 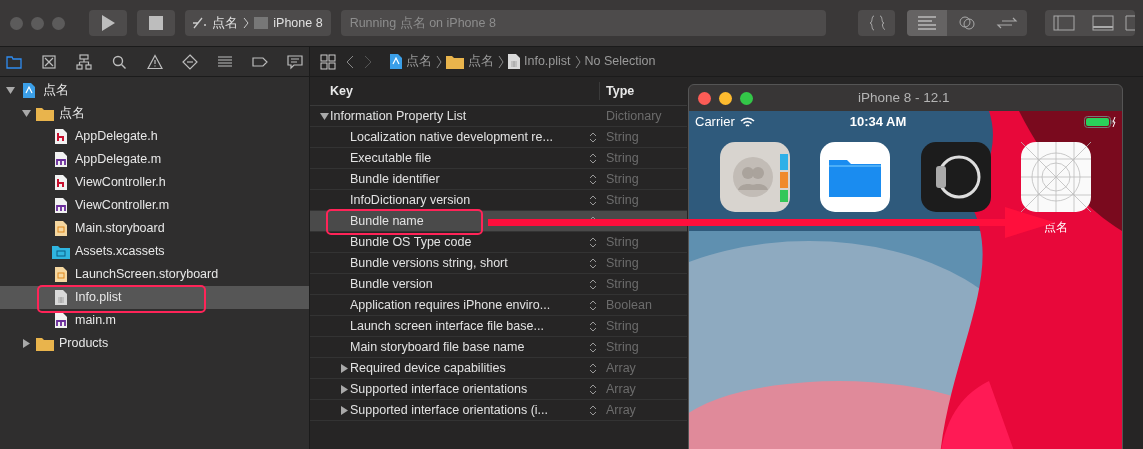 I want to click on plist-row: Main storyboard file base name String, so click(x=498, y=347).